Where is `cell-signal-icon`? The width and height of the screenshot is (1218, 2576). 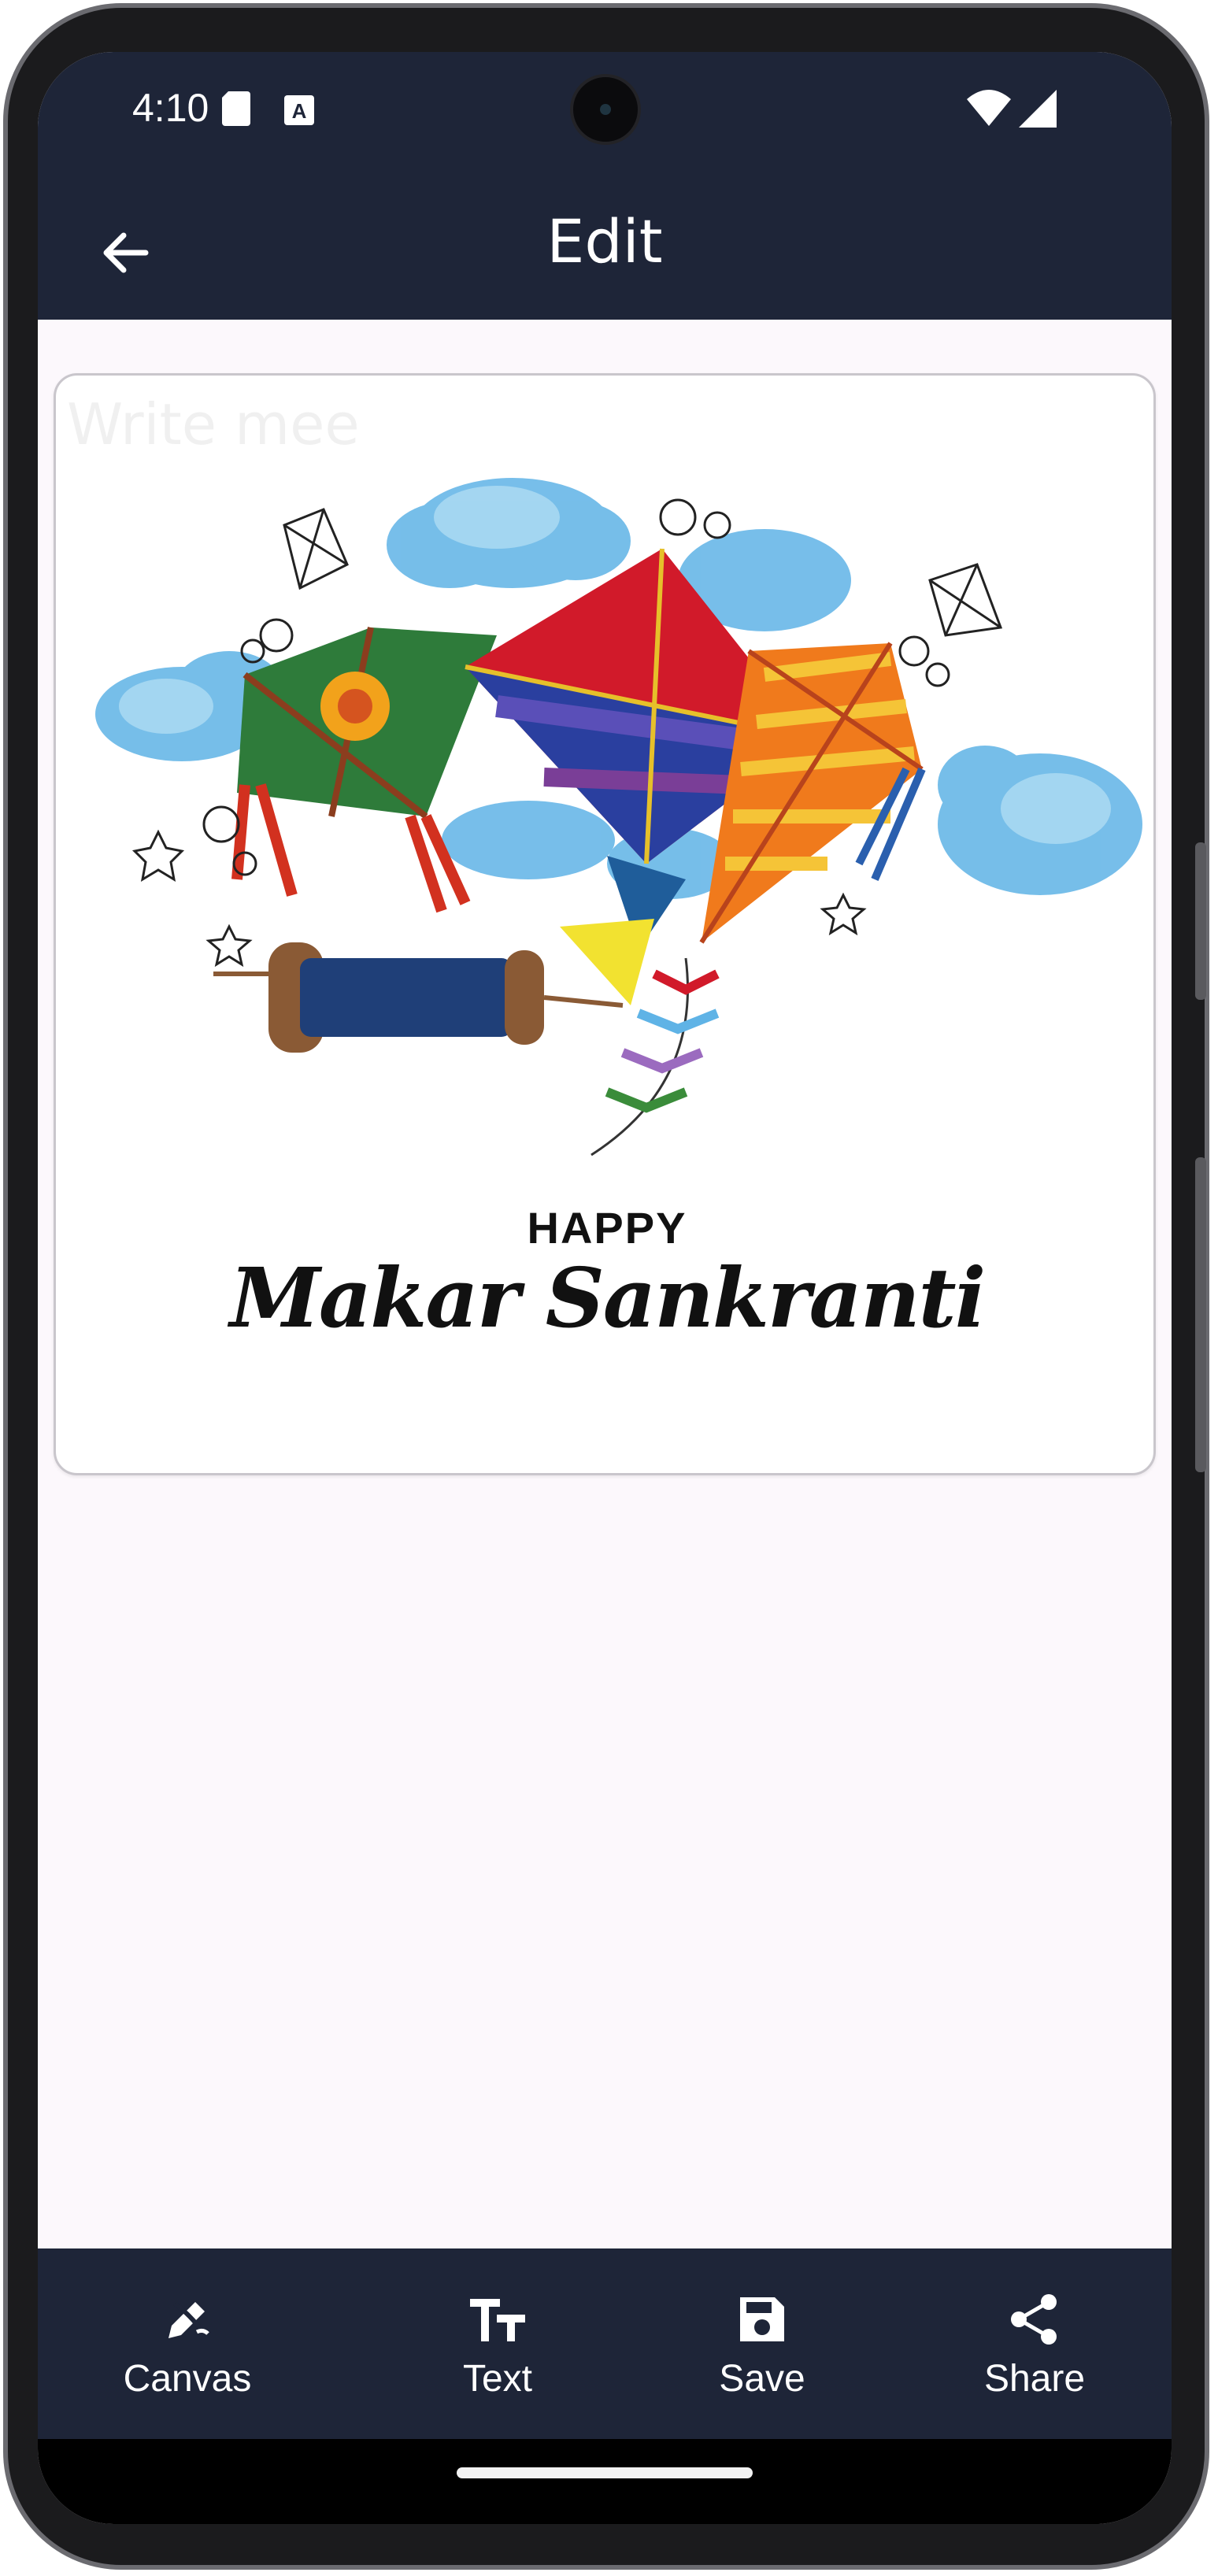 cell-signal-icon is located at coordinates (1038, 109).